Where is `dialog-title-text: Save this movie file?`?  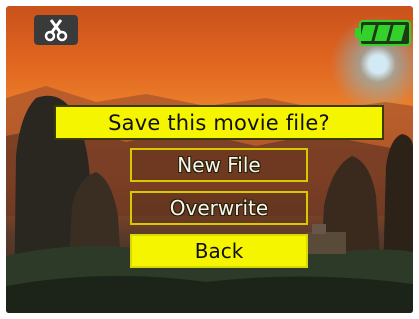 dialog-title-text: Save this movie file? is located at coordinates (219, 122).